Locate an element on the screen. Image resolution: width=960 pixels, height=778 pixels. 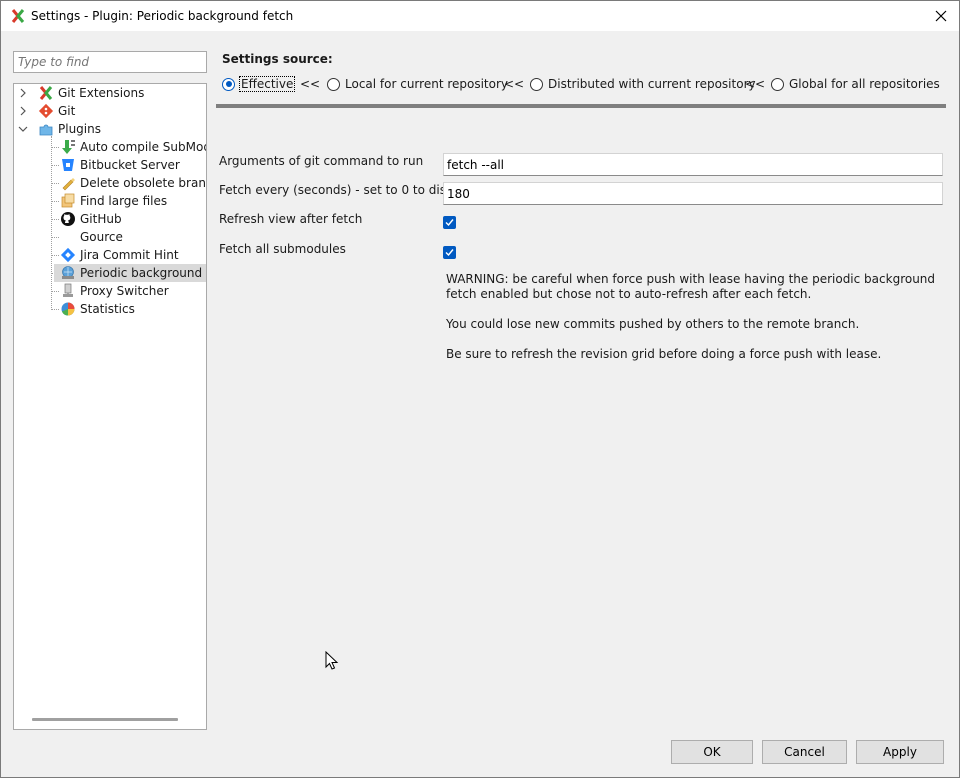
github-icon is located at coordinates (68, 219).